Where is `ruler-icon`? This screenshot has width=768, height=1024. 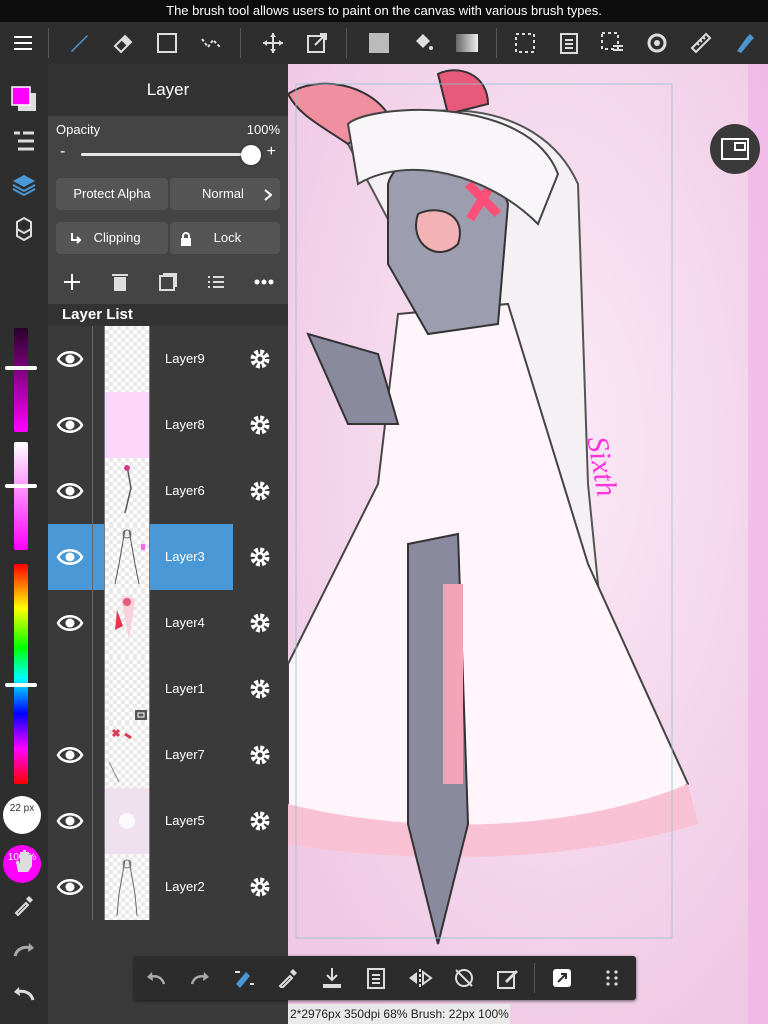
ruler-icon is located at coordinates (701, 43).